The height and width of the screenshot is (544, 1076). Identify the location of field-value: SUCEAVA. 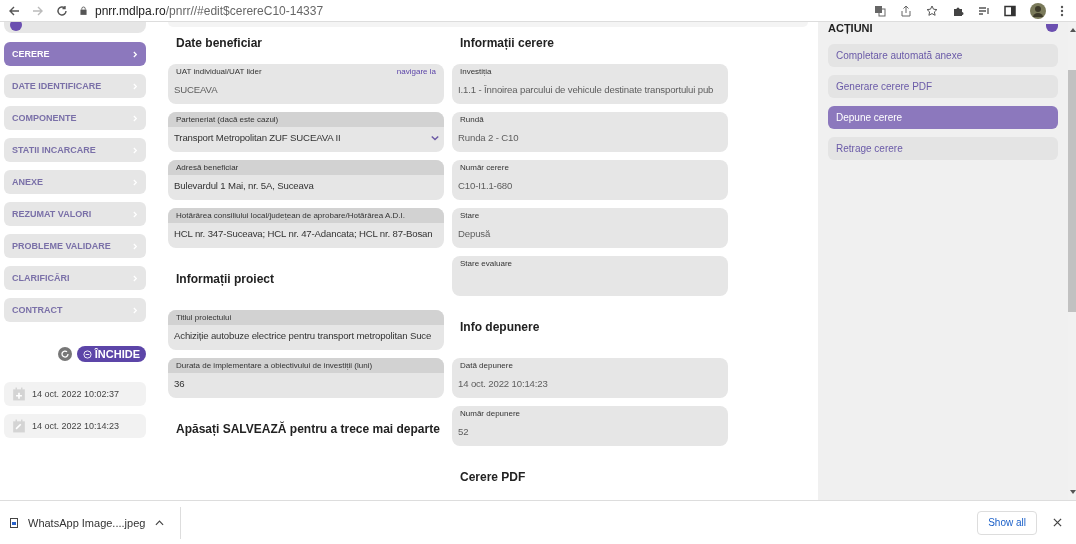
(196, 89).